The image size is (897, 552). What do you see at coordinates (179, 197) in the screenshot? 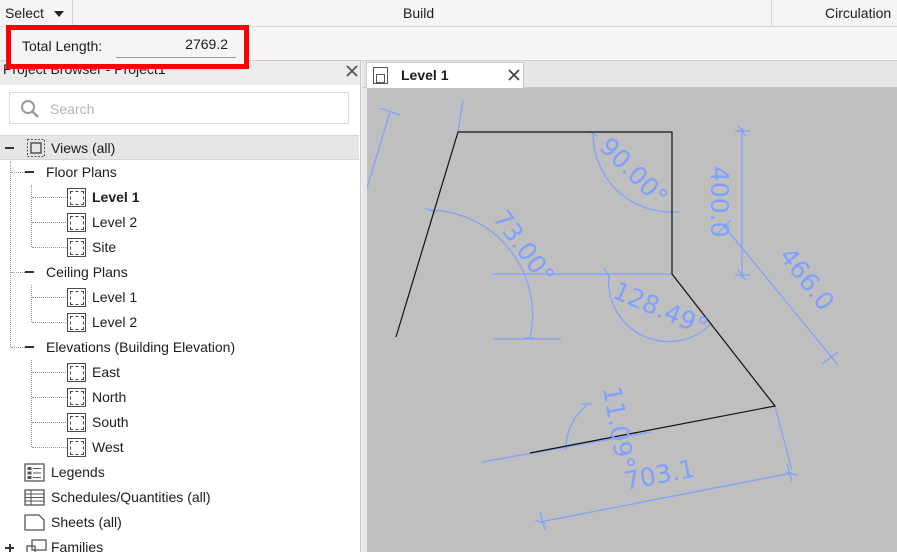
I see `tree-item-floor-level-1: Level 1` at bounding box center [179, 197].